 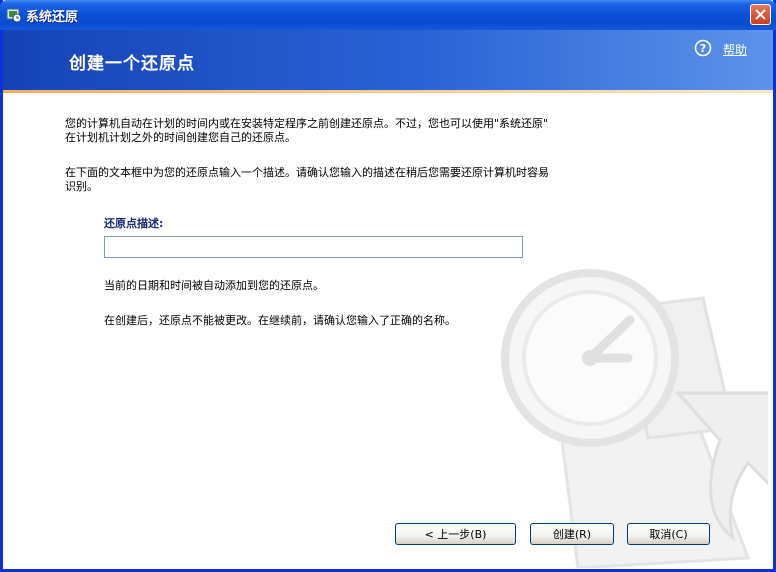 What do you see at coordinates (214, 285) in the screenshot?
I see `auto-date-note: 当前的日期和时间被自动添加到您的还原点。` at bounding box center [214, 285].